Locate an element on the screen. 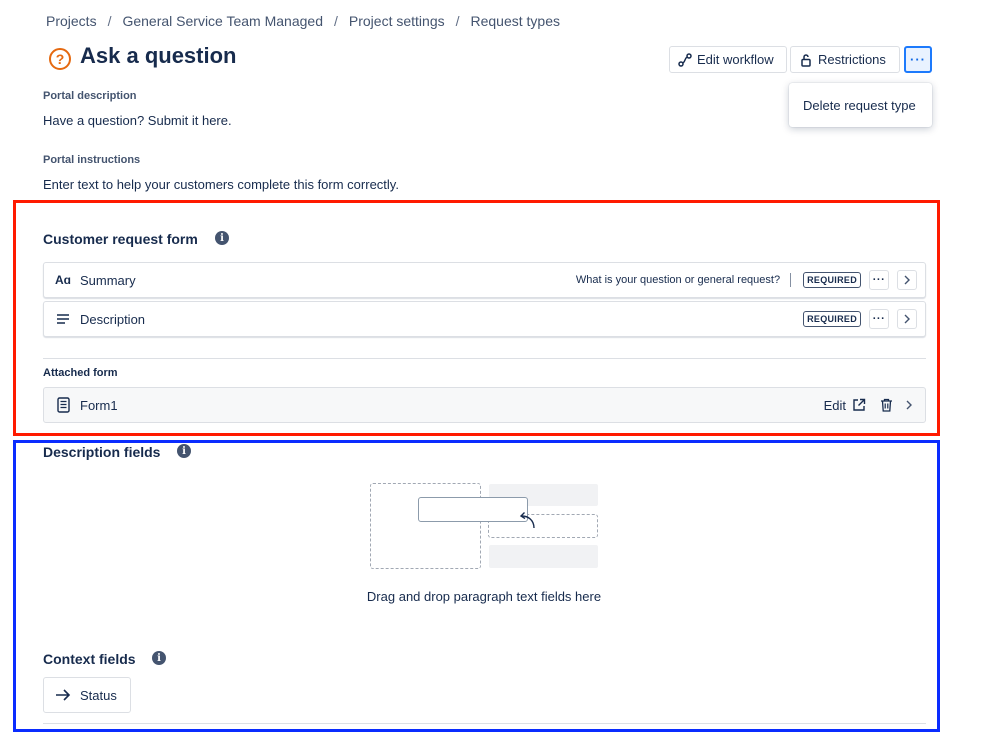  more-icon: ··· is located at coordinates (918, 59).